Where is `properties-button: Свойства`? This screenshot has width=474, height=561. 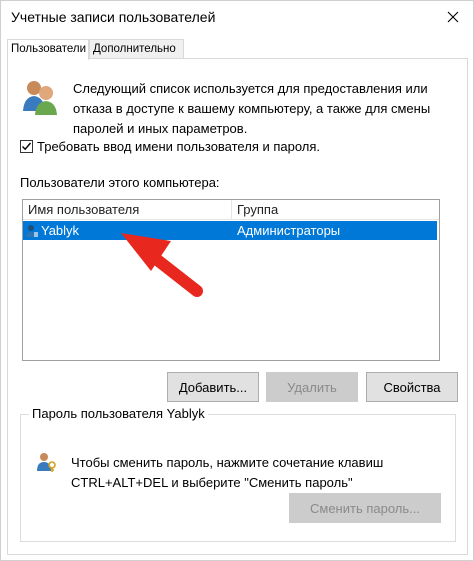 properties-button: Свойства is located at coordinates (412, 387).